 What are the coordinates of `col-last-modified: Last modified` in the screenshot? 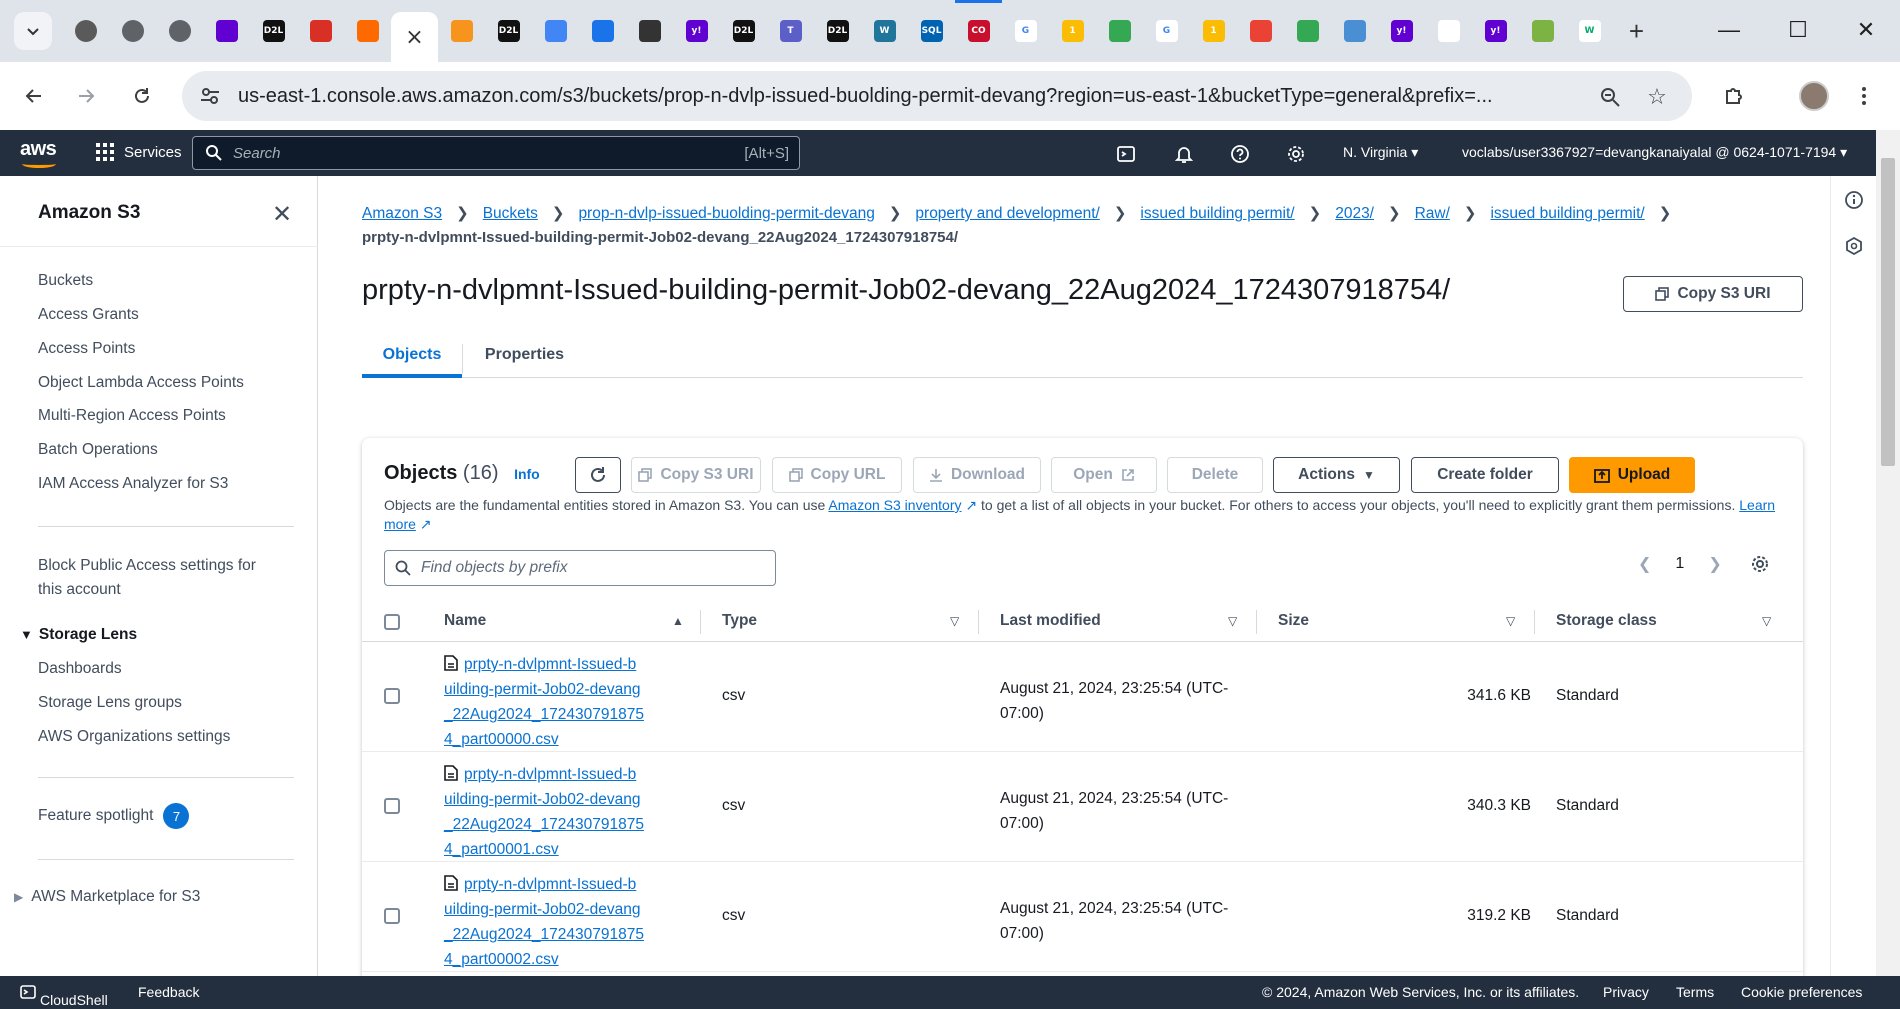 It's located at (1050, 621).